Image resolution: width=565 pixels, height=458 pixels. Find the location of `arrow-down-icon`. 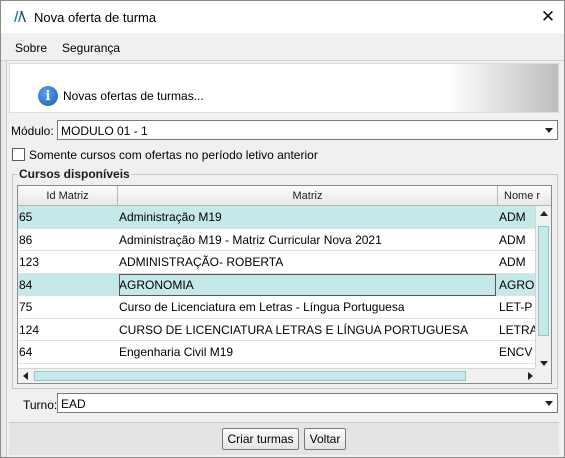

arrow-down-icon is located at coordinates (543, 363).